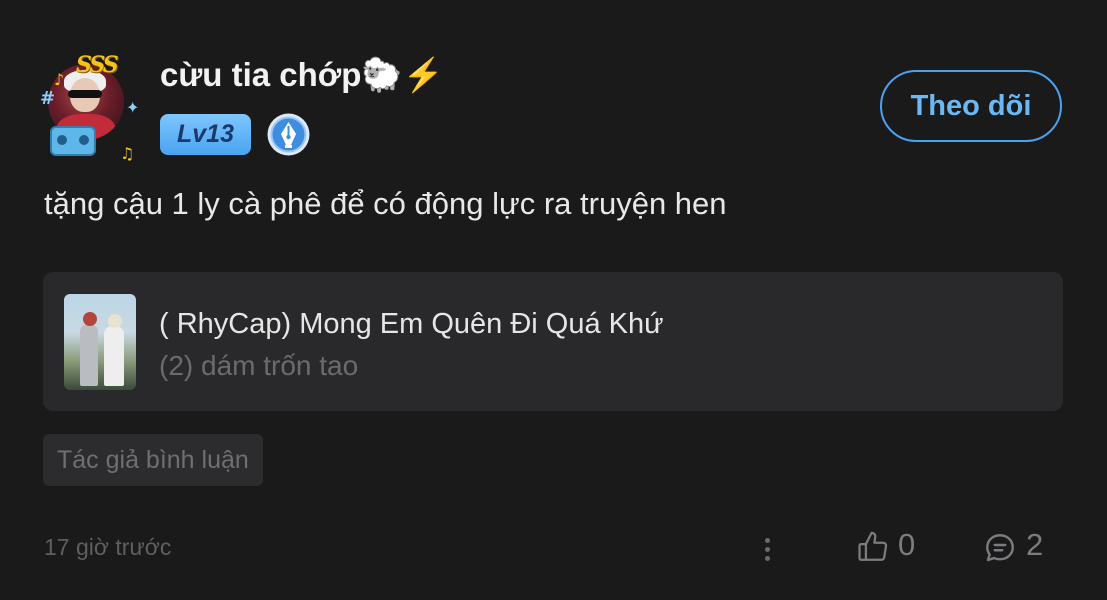 This screenshot has width=1107, height=600. Describe the element at coordinates (100, 342) in the screenshot. I see `story-cover-image` at that location.